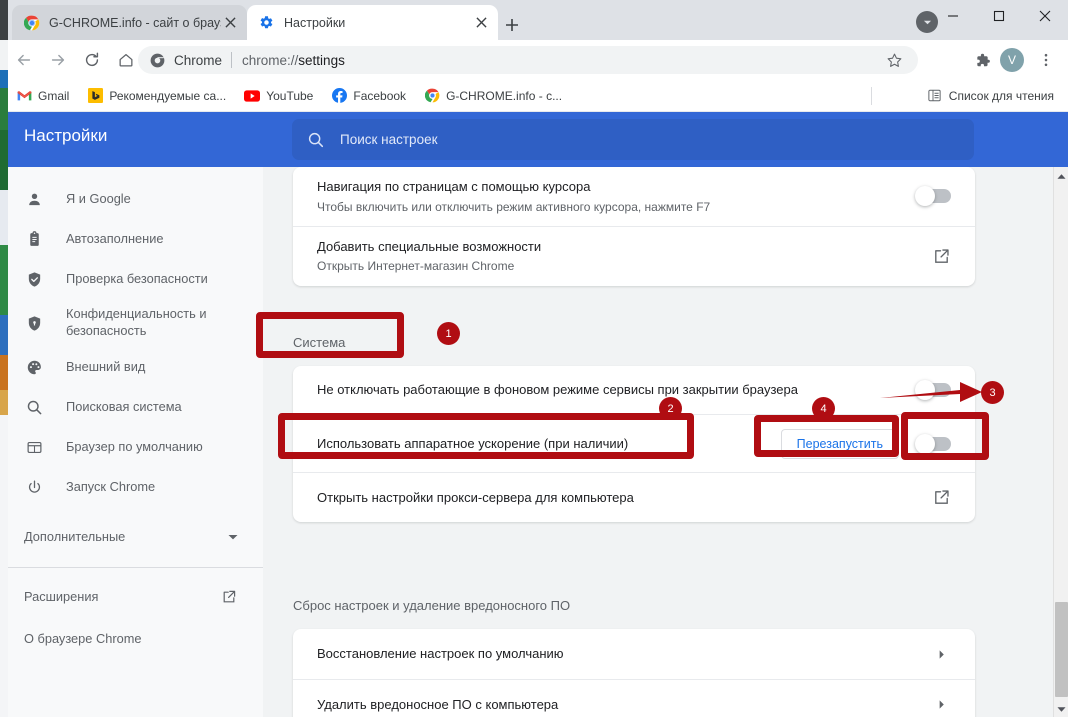  What do you see at coordinates (136, 322) in the screenshot?
I see `sidebar-item-label: Конфиденциальность и безопасность` at bounding box center [136, 322].